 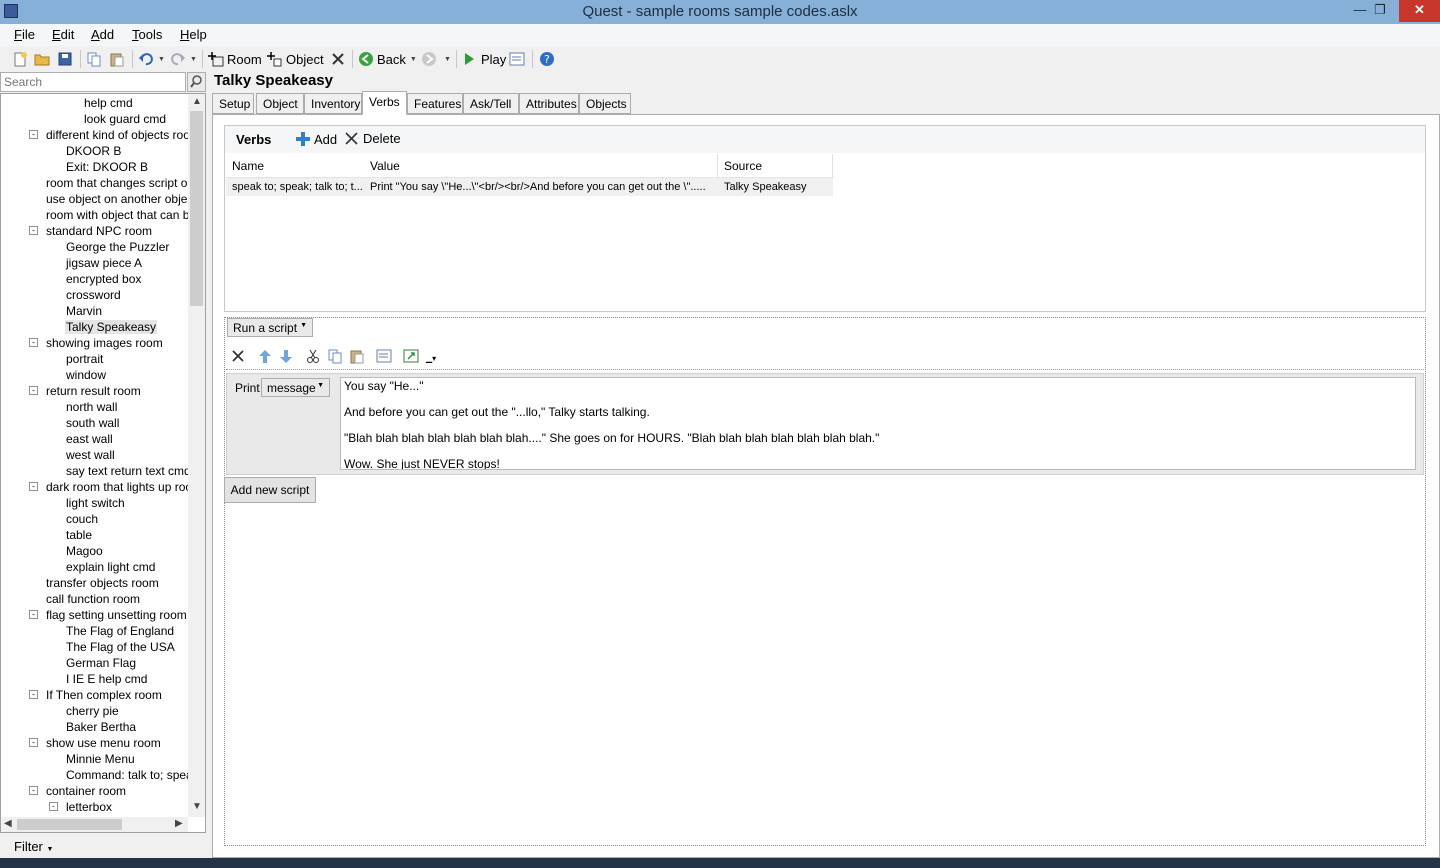 What do you see at coordinates (193, 34) in the screenshot?
I see `menu-help: Help` at bounding box center [193, 34].